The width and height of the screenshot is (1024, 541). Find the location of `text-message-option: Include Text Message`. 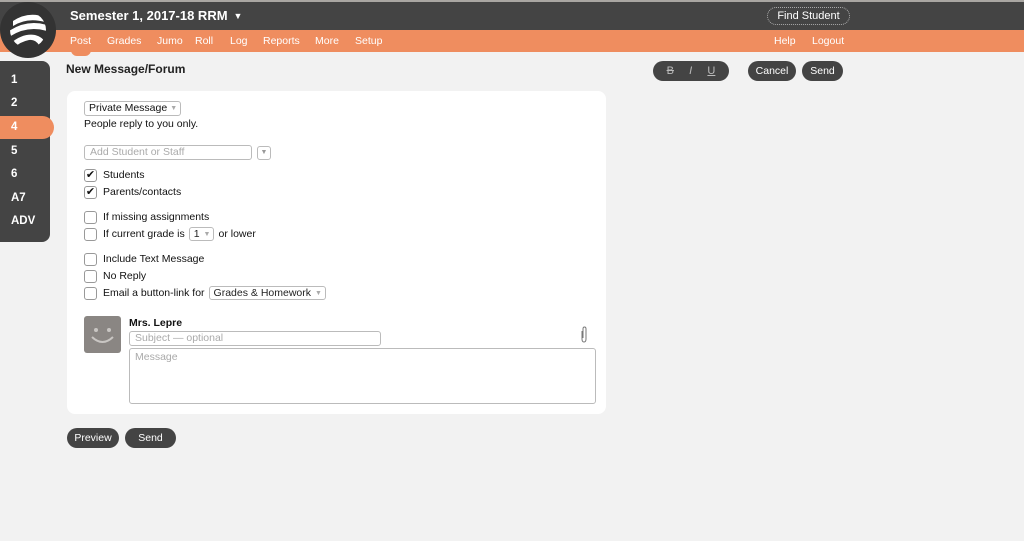

text-message-option: Include Text Message is located at coordinates (144, 259).